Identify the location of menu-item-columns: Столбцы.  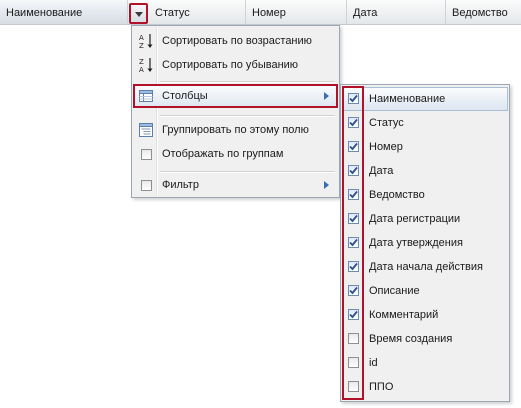
(235, 96).